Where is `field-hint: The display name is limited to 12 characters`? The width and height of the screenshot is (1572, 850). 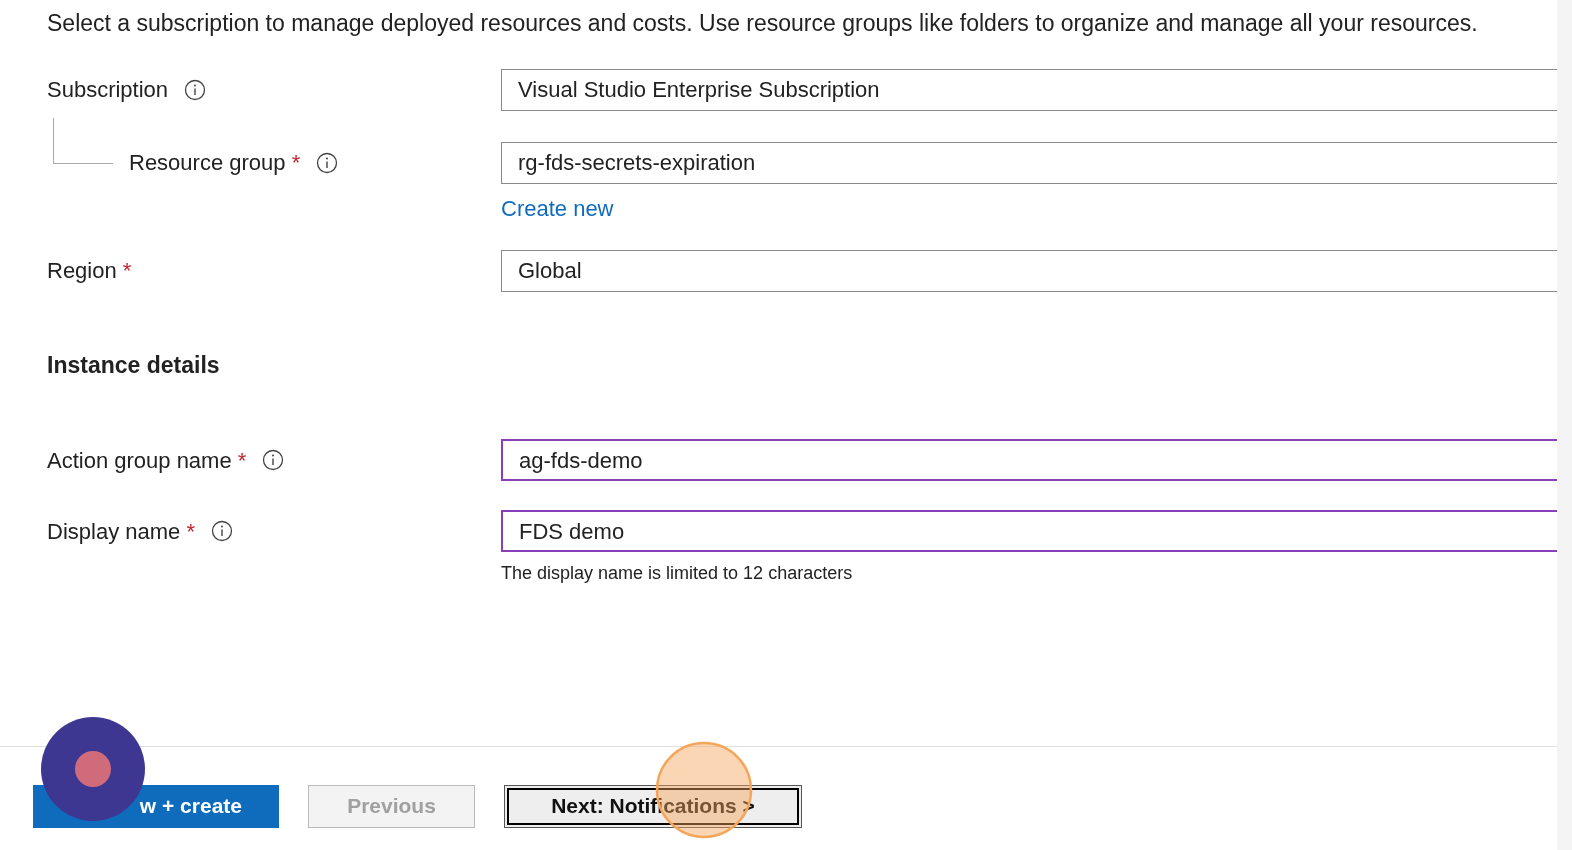 field-hint: The display name is limited to 12 characters is located at coordinates (677, 573).